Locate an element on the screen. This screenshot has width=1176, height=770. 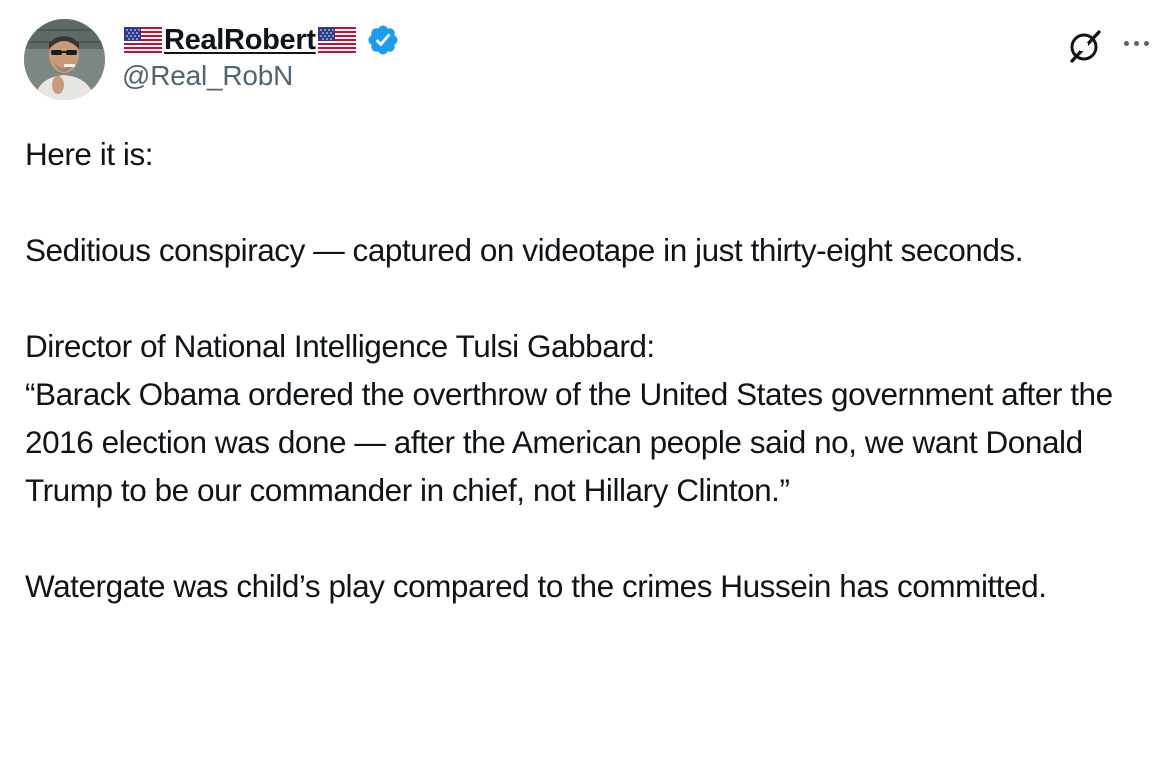
author-handle: @Real_RobN is located at coordinates (207, 76).